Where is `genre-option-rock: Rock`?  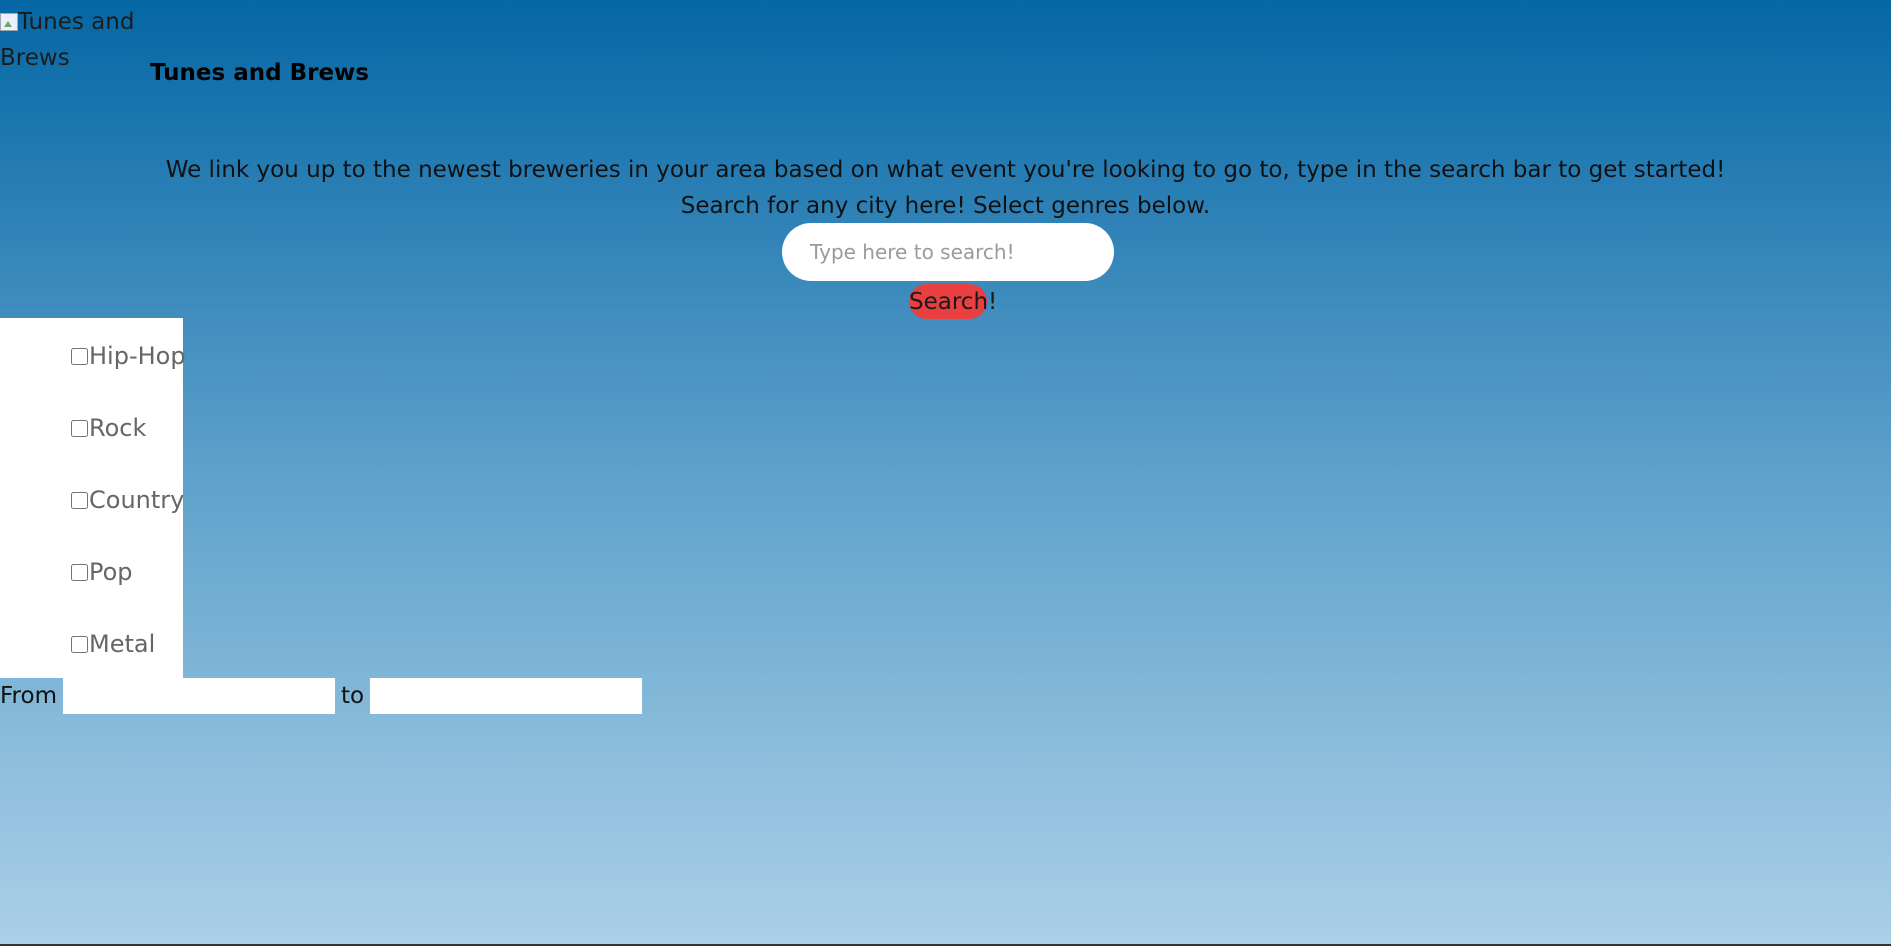
genre-option-rock: Rock is located at coordinates (108, 428).